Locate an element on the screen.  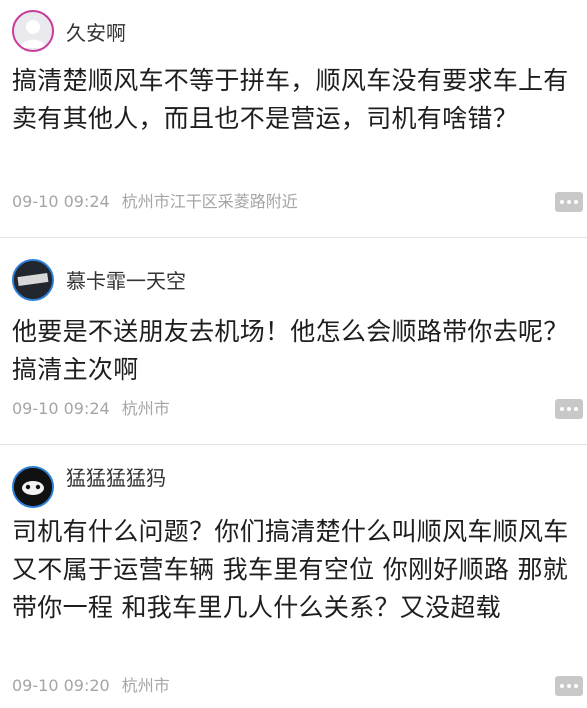
comment-meta: 09-10 09:24 杭州市 is located at coordinates (91, 409).